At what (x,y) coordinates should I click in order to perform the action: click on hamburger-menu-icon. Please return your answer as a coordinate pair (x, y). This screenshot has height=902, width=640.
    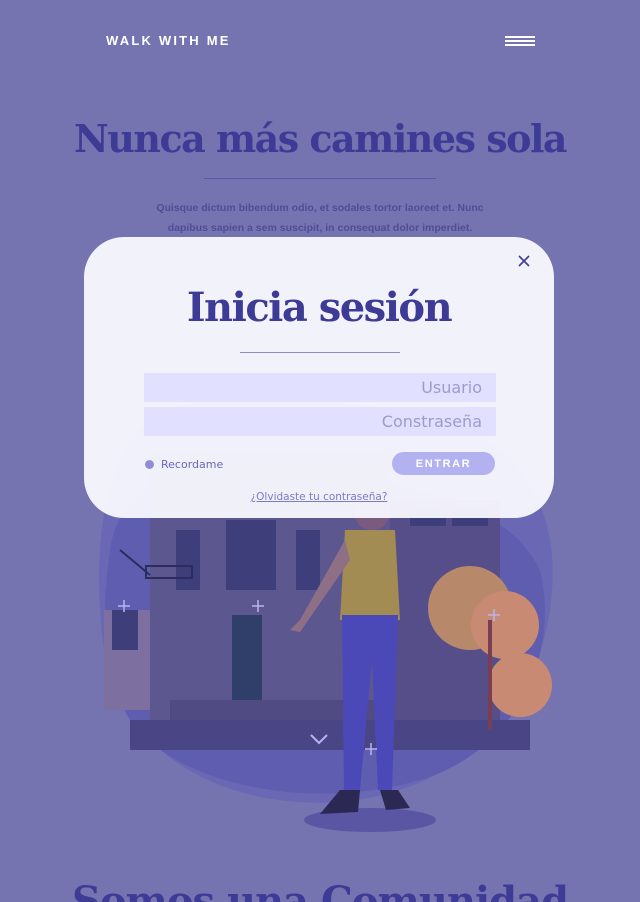
    Looking at the image, I should click on (520, 41).